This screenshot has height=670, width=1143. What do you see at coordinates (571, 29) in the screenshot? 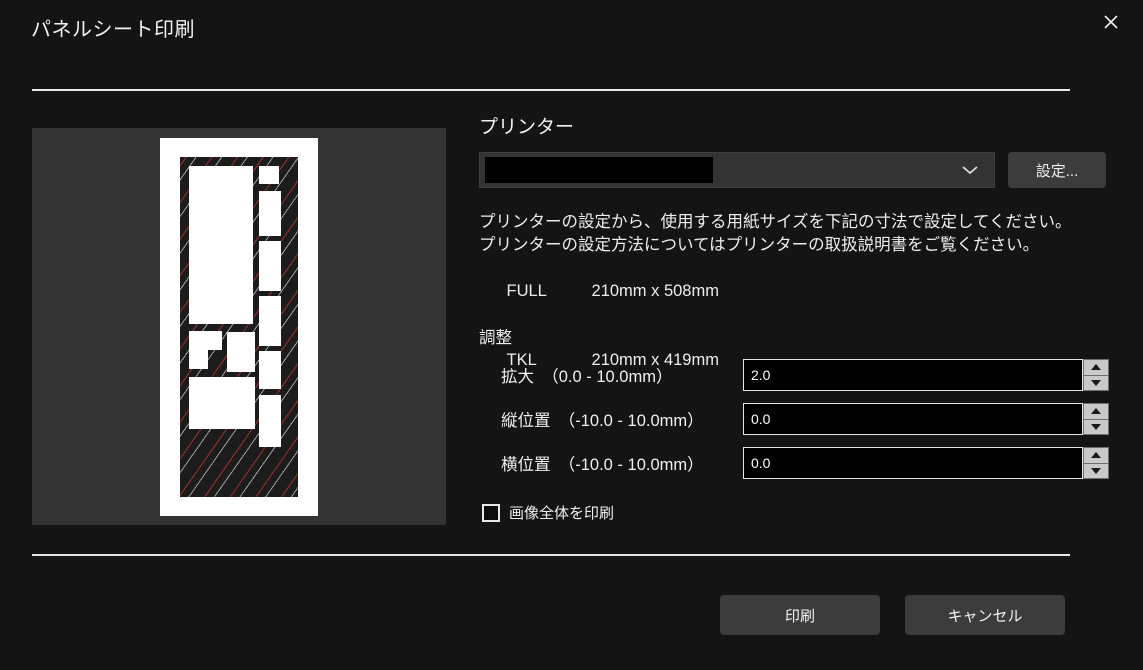
I see `dialog-titlebar: パネルシート印刷` at bounding box center [571, 29].